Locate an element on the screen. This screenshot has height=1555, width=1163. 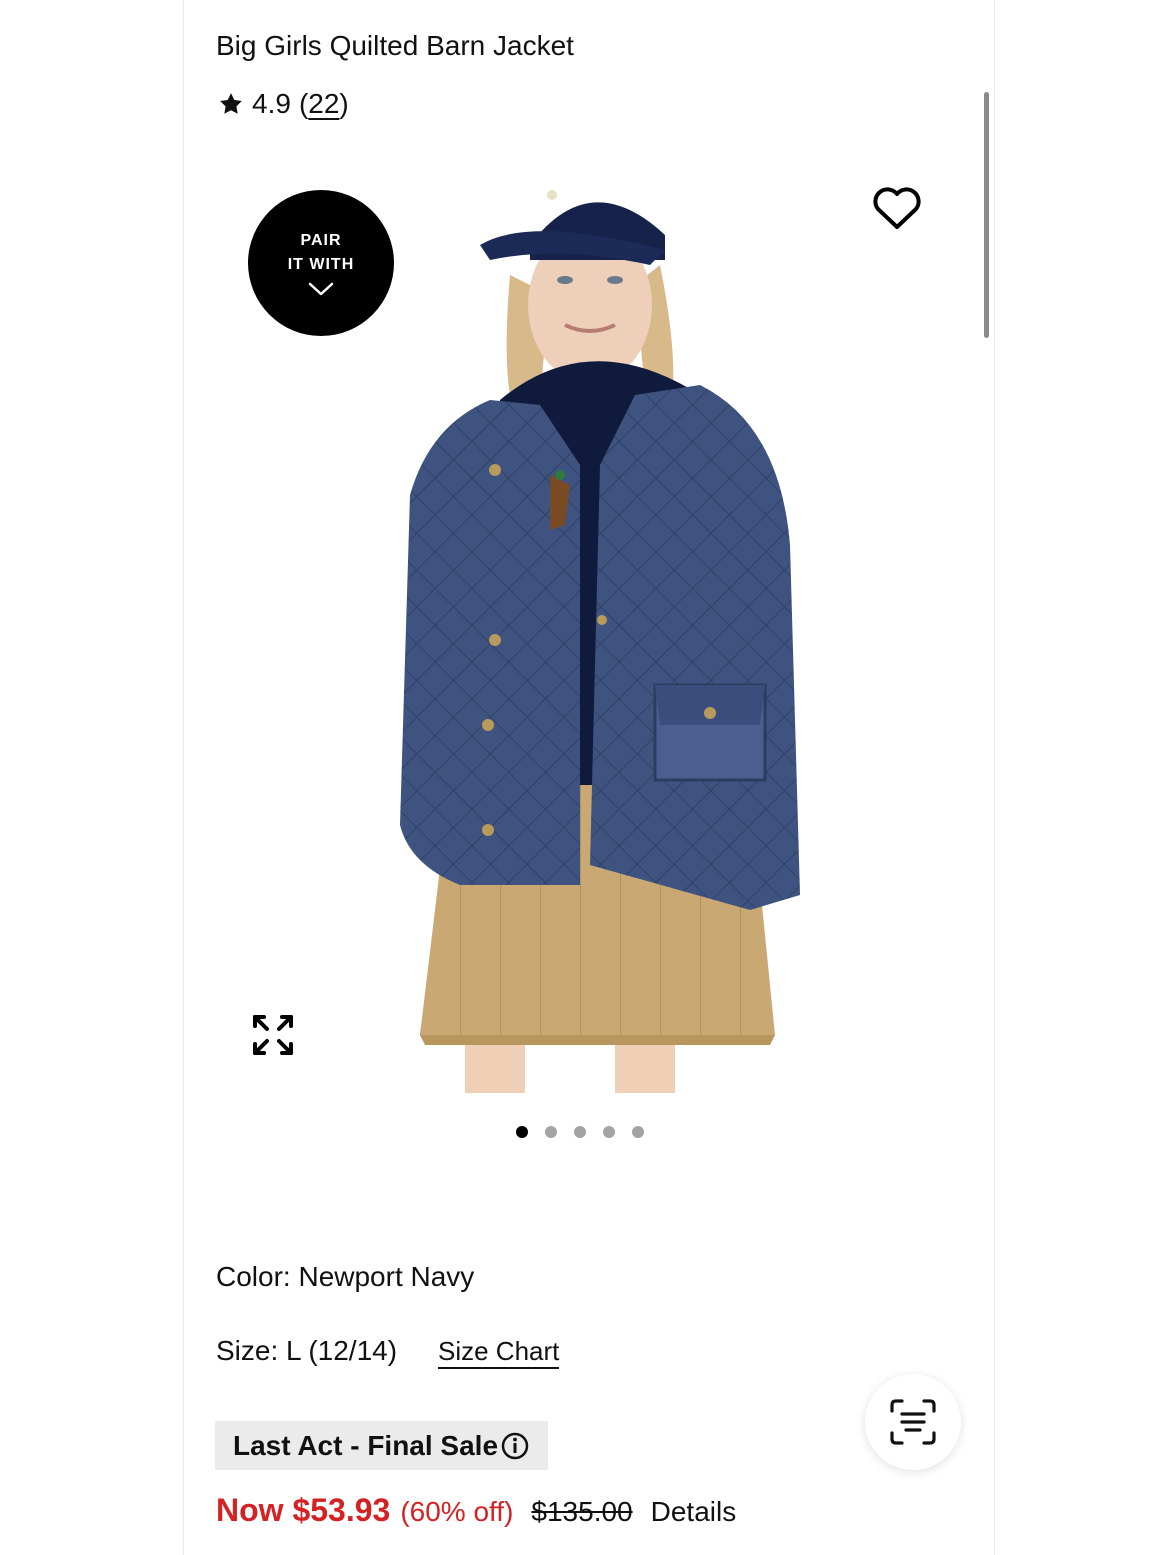
pair-it-with-button: PAIR IT WITH is located at coordinates (321, 263).